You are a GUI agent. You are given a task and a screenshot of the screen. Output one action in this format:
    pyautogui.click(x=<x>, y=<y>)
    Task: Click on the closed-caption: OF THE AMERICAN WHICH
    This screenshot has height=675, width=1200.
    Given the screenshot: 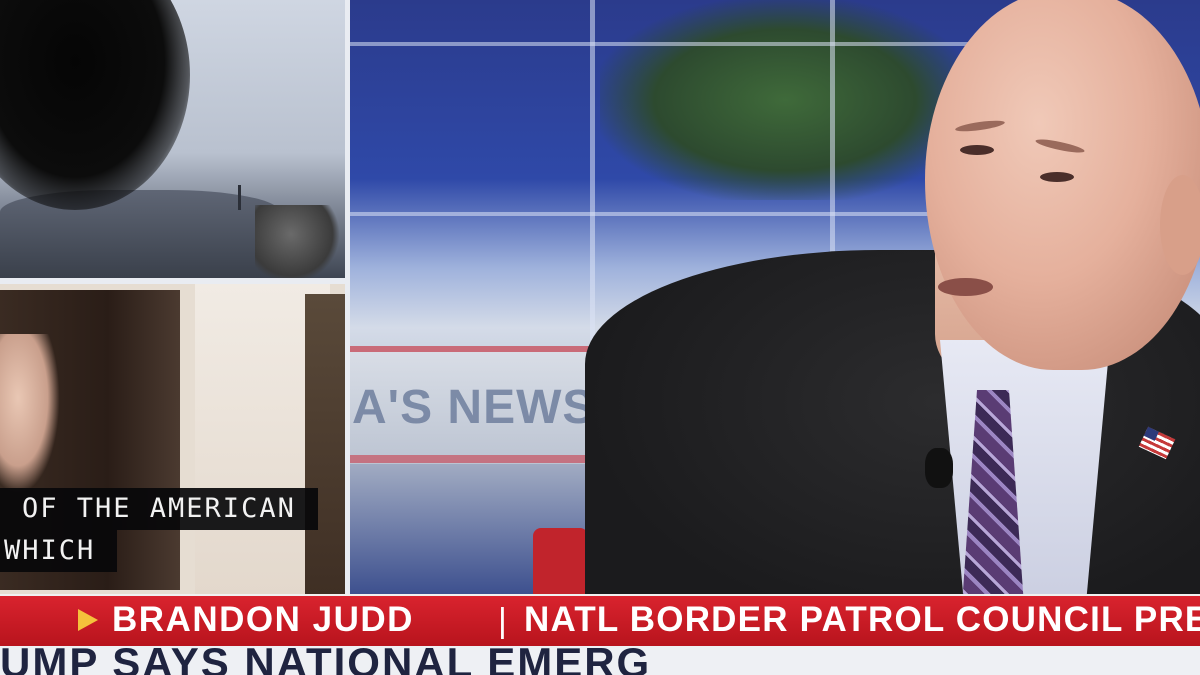 What is the action you would take?
    pyautogui.click(x=159, y=530)
    